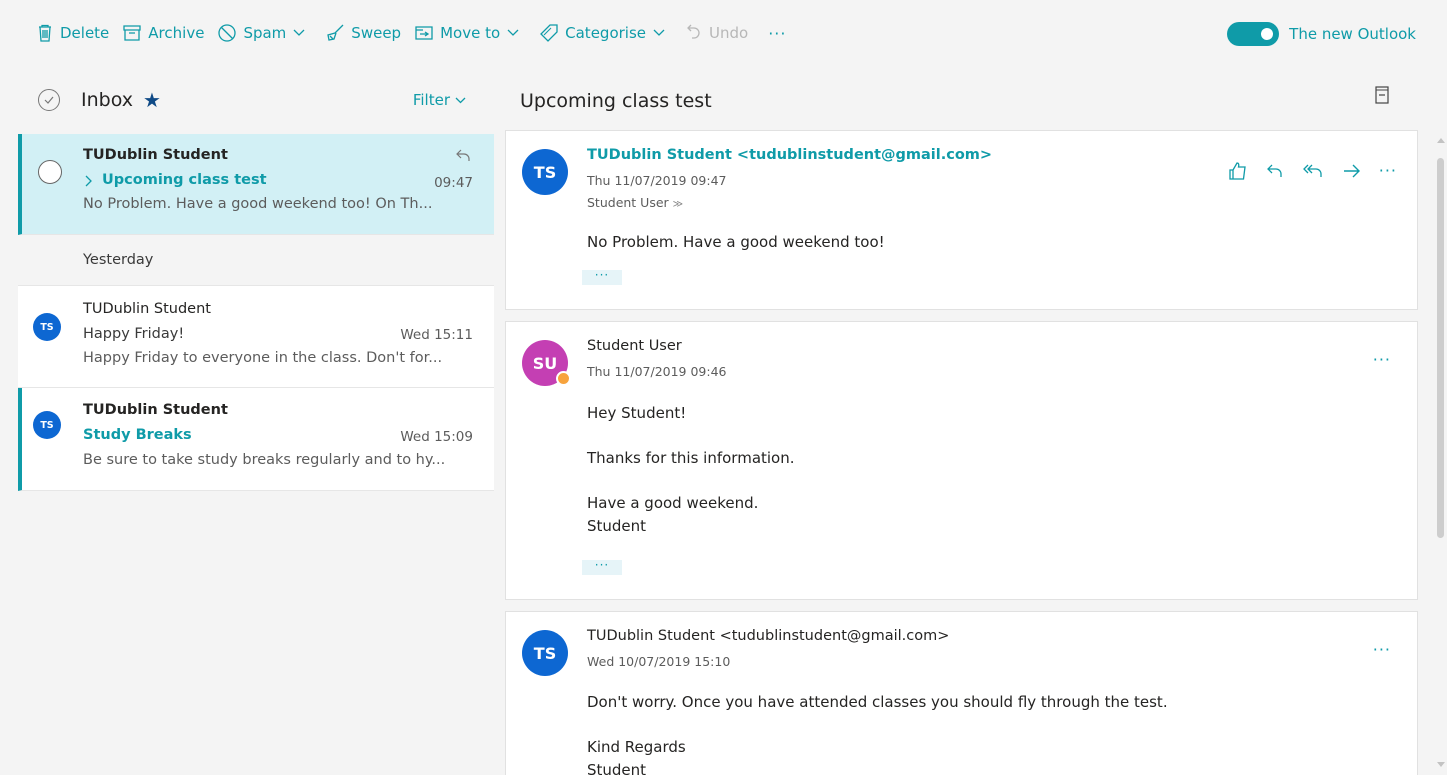 This screenshot has width=1447, height=775. I want to click on reply-all-icon, so click(1312, 171).